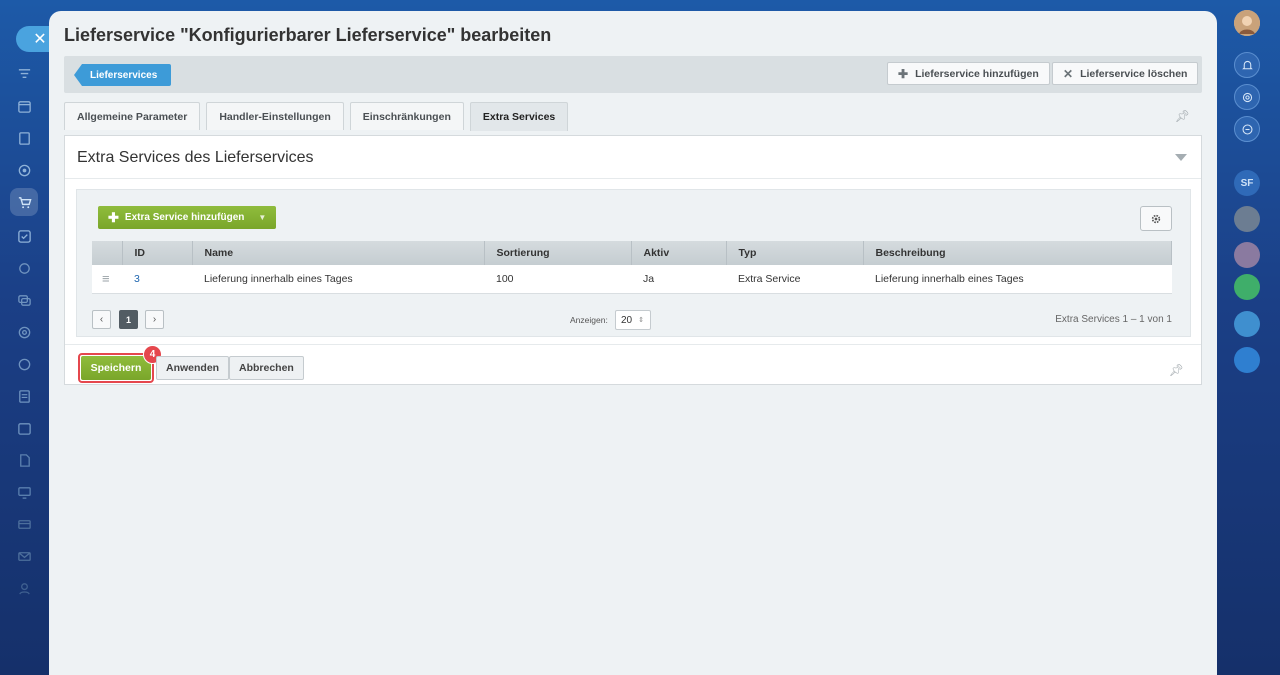 This screenshot has height=675, width=1280. What do you see at coordinates (1134, 73) in the screenshot?
I see `delete-delivery-service-label: Lieferservice löschen` at bounding box center [1134, 73].